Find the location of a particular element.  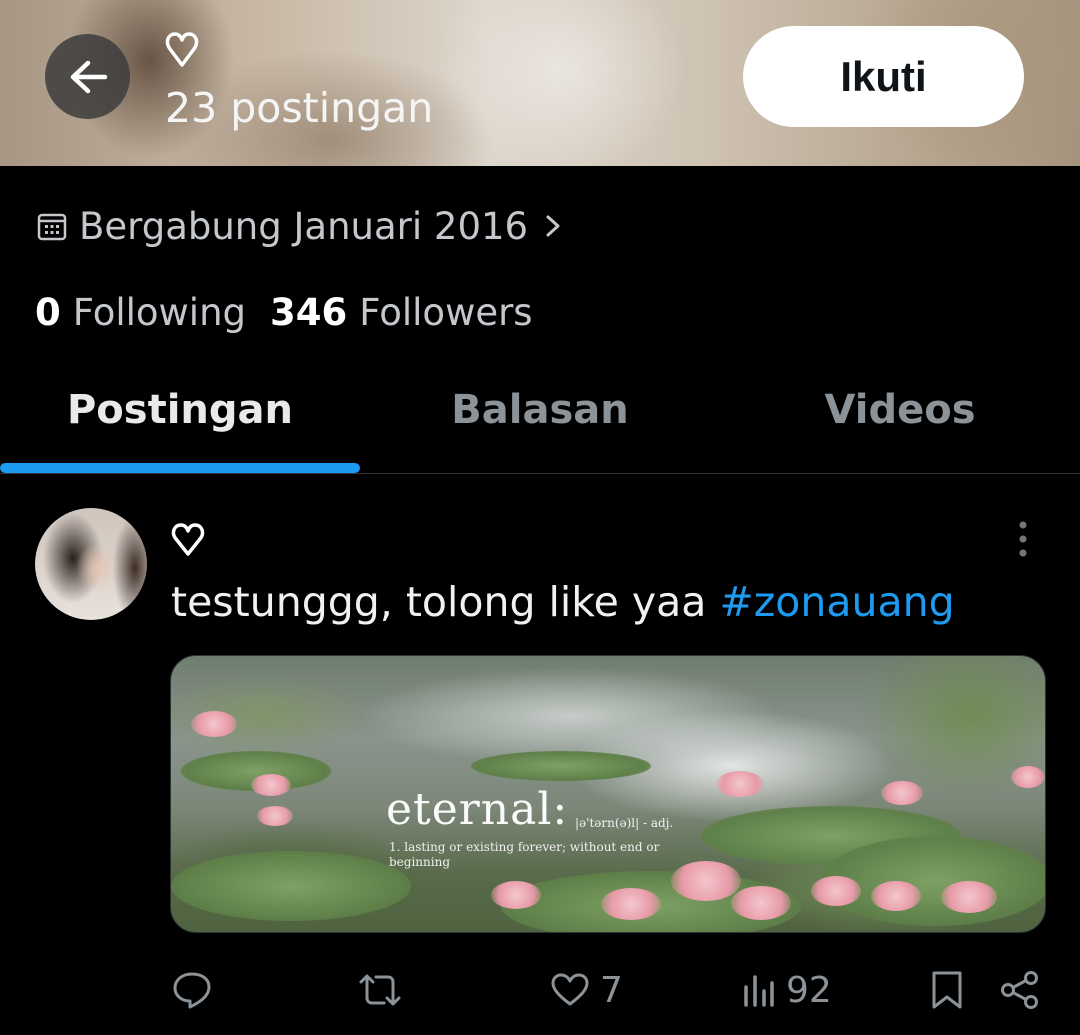

following-count: 0 is located at coordinates (48, 312).